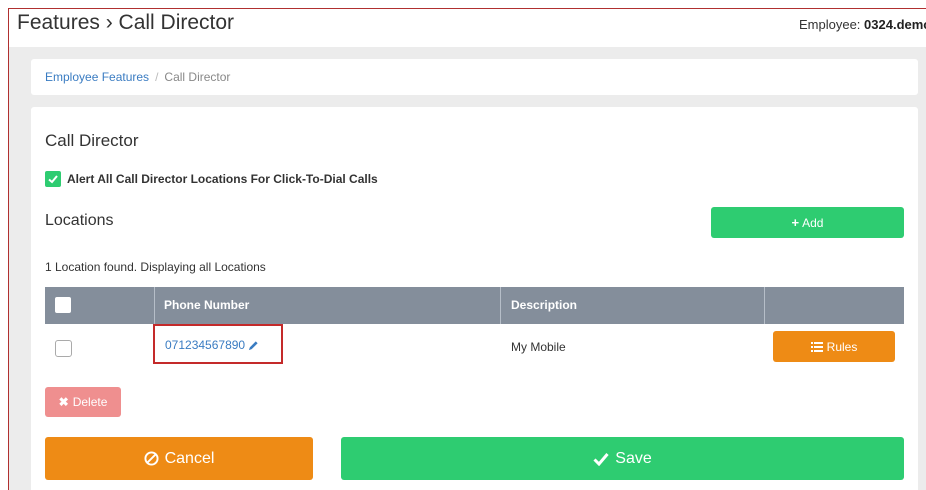 The height and width of the screenshot is (490, 926). I want to click on cancel-label: Cancel, so click(189, 458).